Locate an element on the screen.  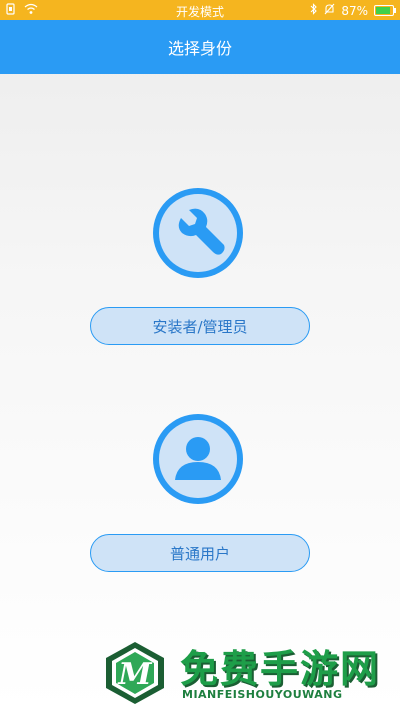
installer-admin-label: 安装者/管理员 is located at coordinates (200, 326).